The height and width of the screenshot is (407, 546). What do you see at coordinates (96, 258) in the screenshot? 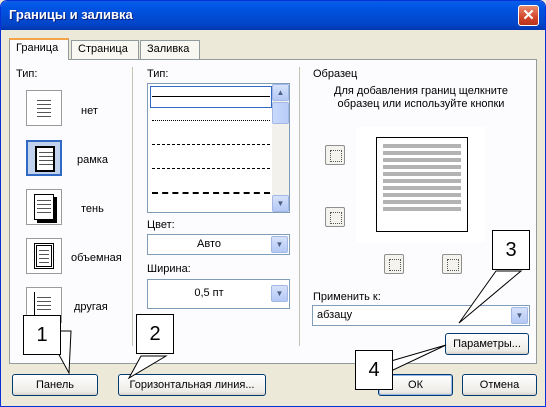
I see `setting-3d-label: объемная` at bounding box center [96, 258].